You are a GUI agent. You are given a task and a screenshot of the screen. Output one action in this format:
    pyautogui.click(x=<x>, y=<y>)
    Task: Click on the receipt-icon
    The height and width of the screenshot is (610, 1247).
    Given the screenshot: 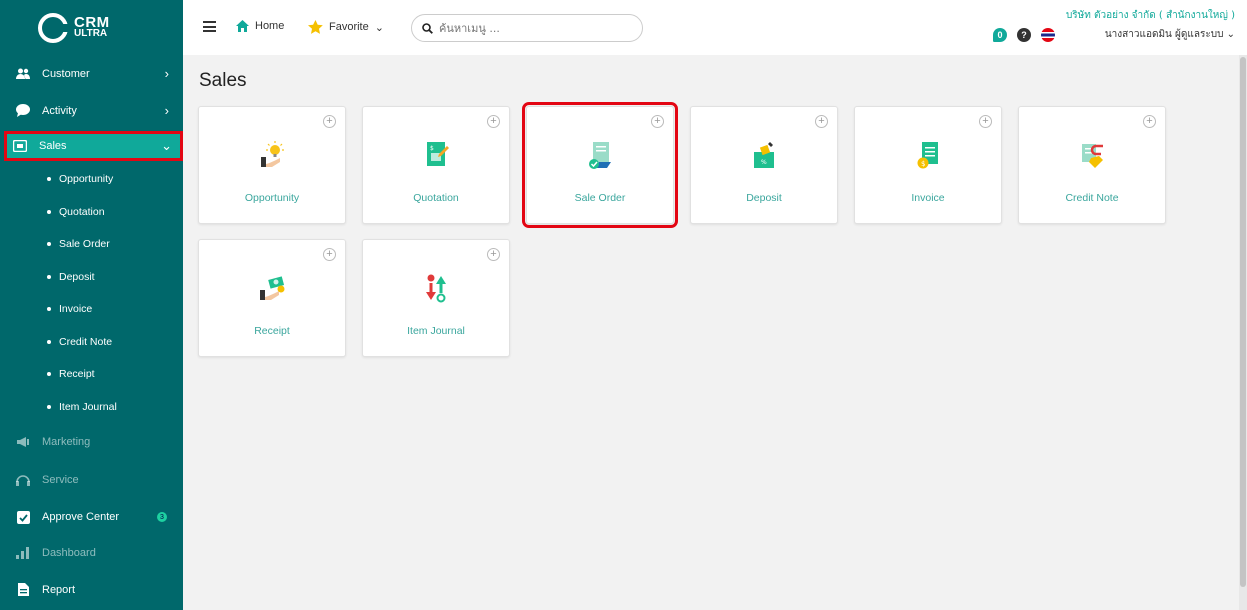 What is the action you would take?
    pyautogui.click(x=272, y=288)
    